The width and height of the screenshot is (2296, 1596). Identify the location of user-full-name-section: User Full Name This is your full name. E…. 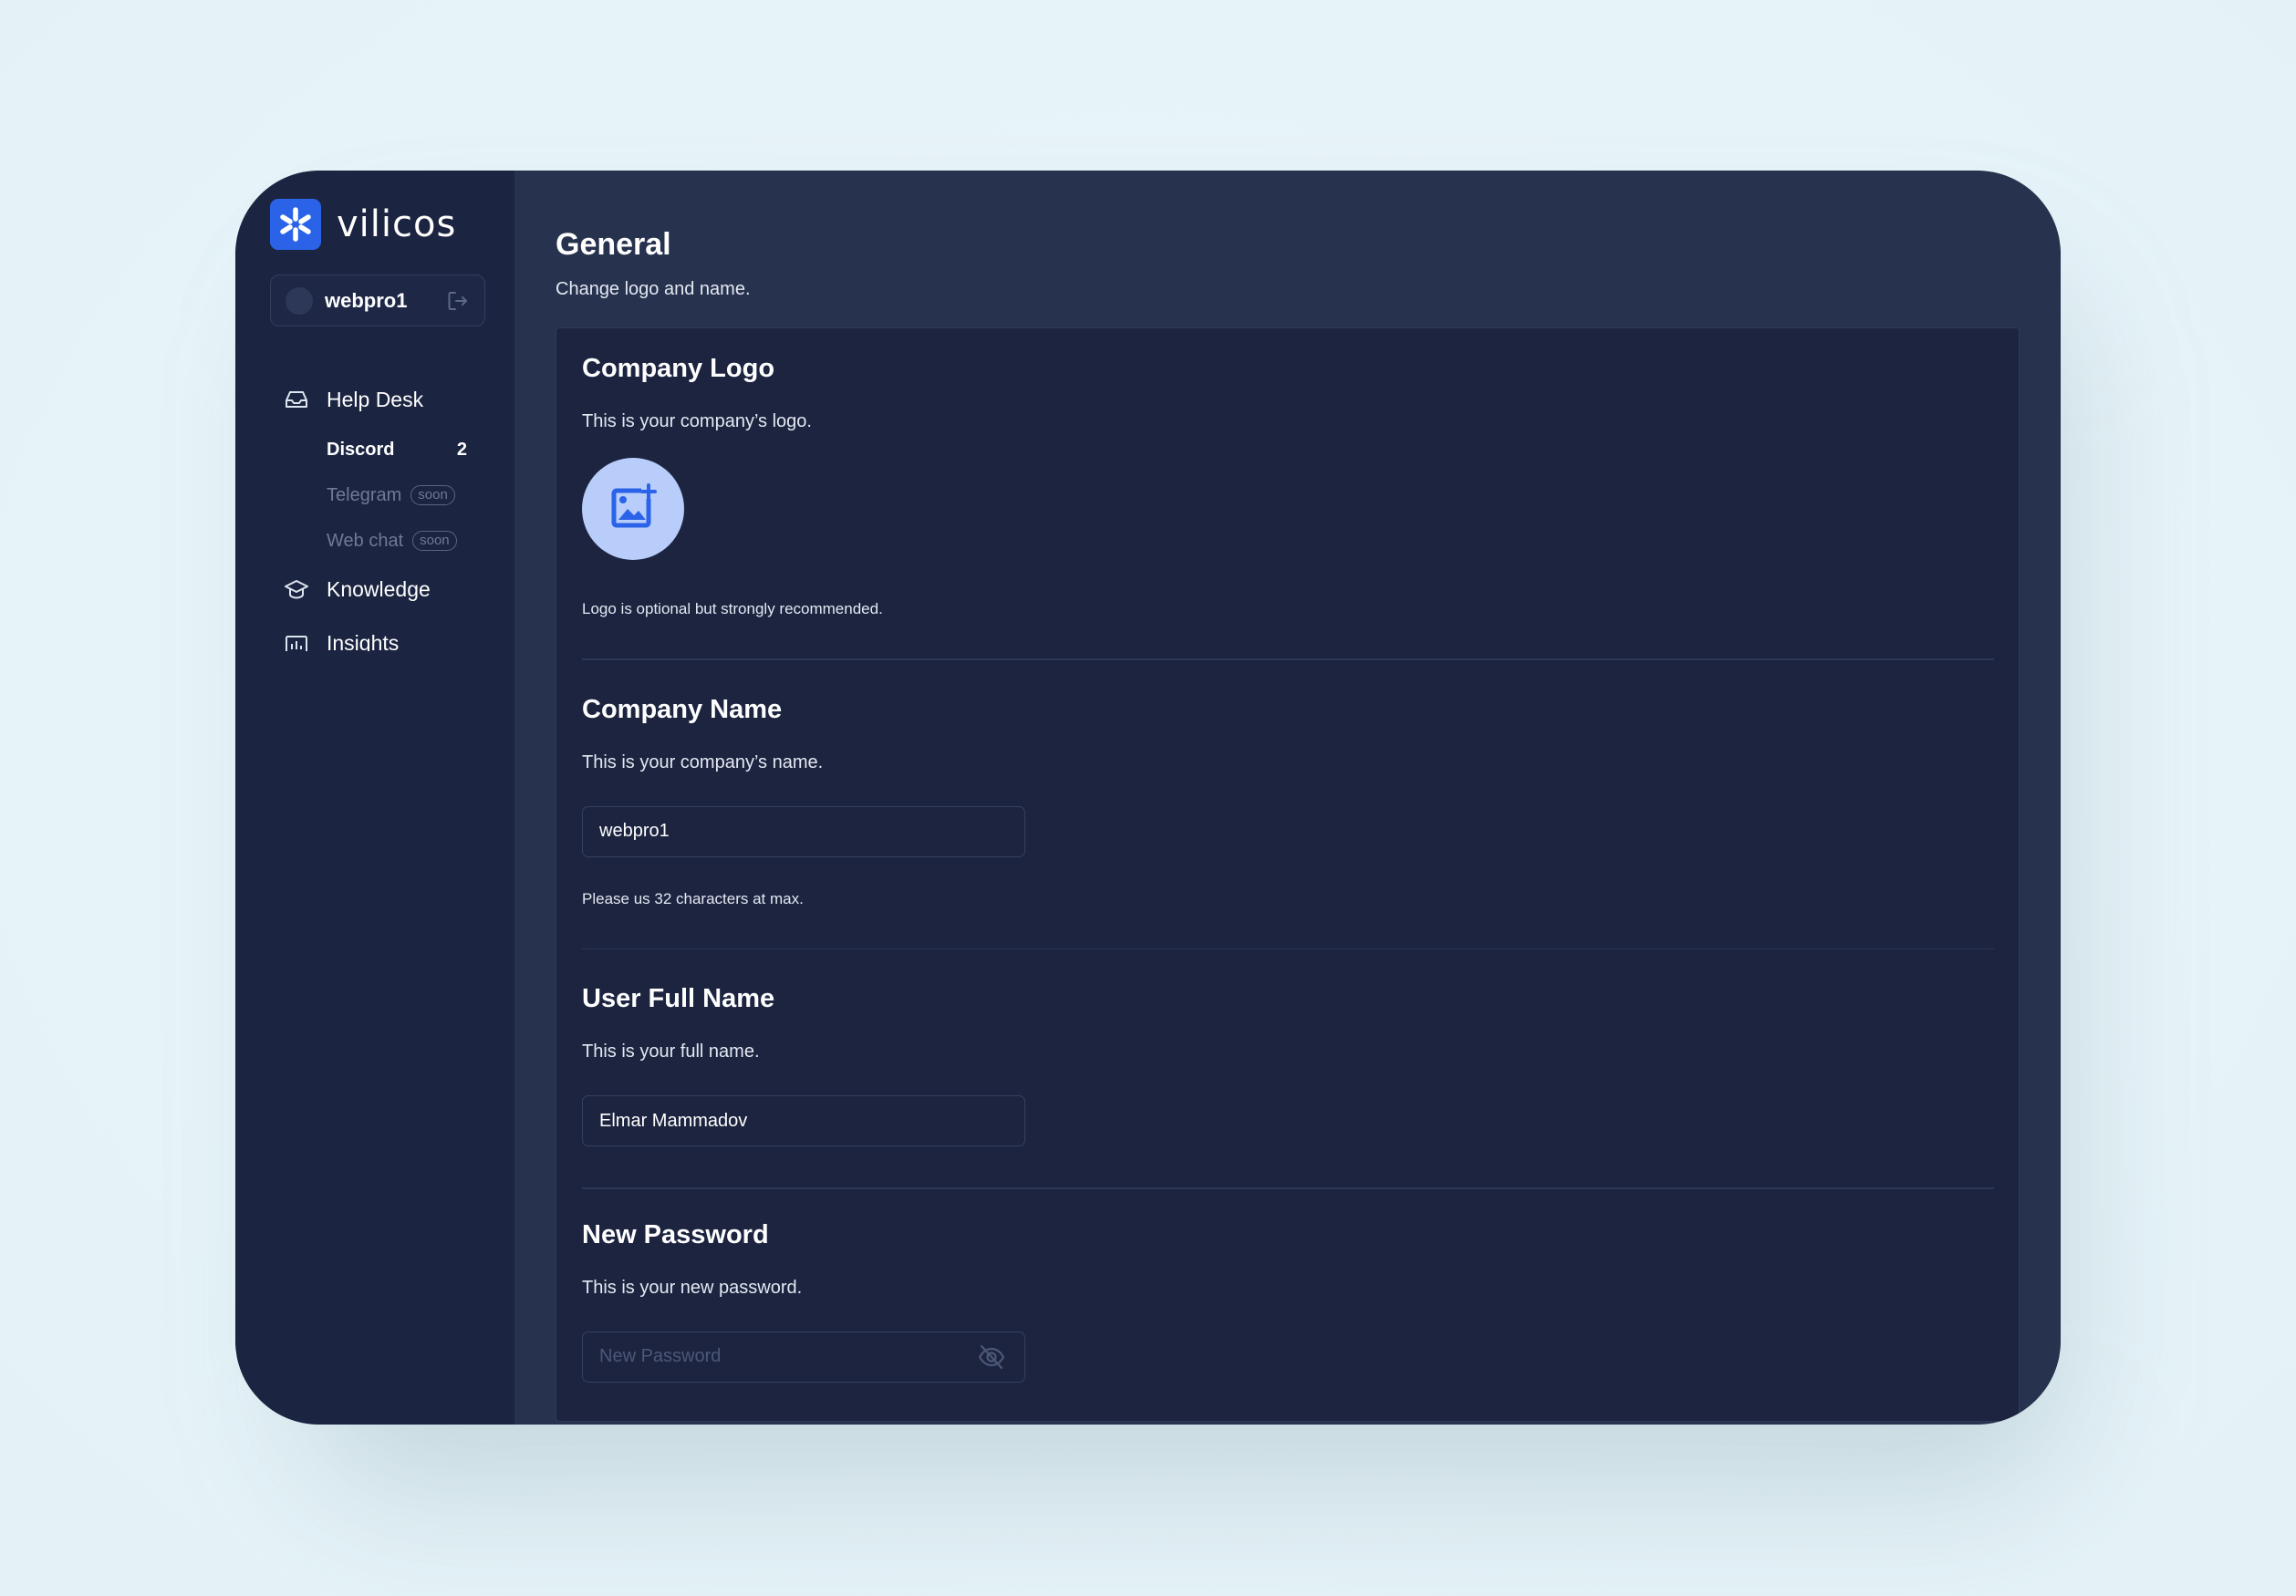
(1287, 1065).